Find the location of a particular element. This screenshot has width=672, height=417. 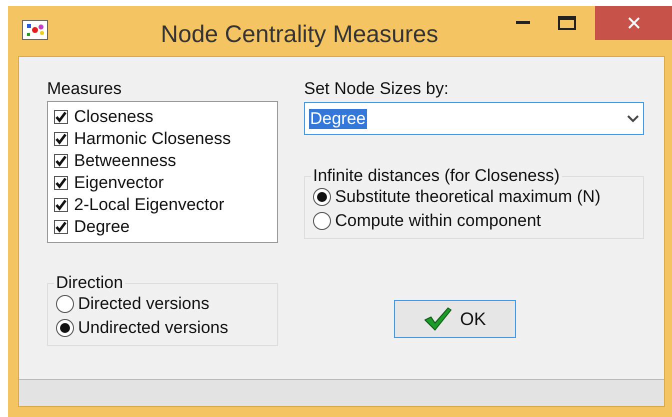

option-label: Directed versions is located at coordinates (144, 304).